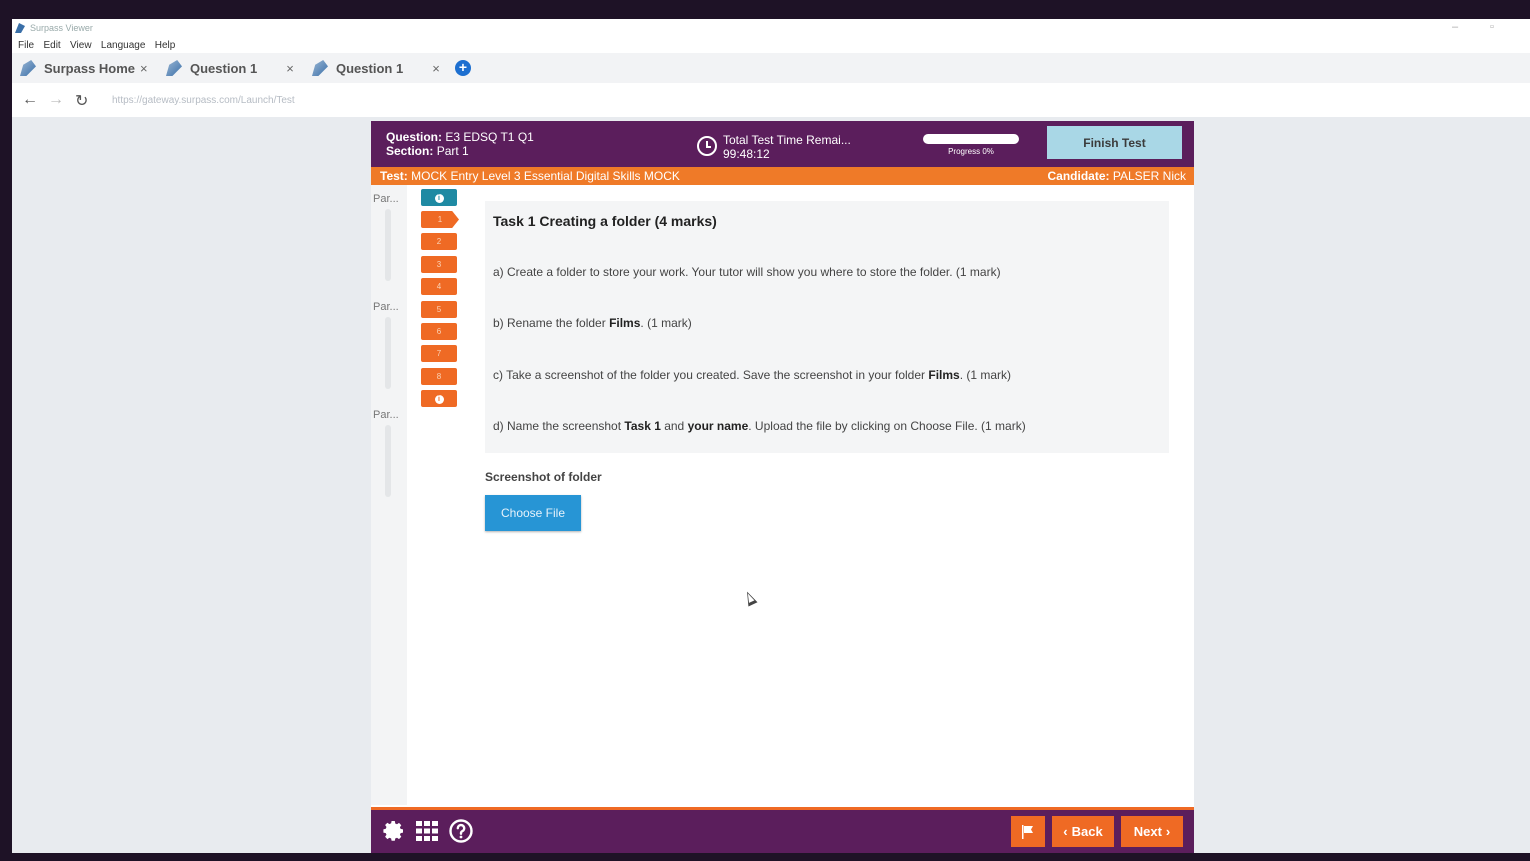 This screenshot has width=1530, height=861. Describe the element at coordinates (51, 45) in the screenshot. I see `menu-edit: Edit` at that location.